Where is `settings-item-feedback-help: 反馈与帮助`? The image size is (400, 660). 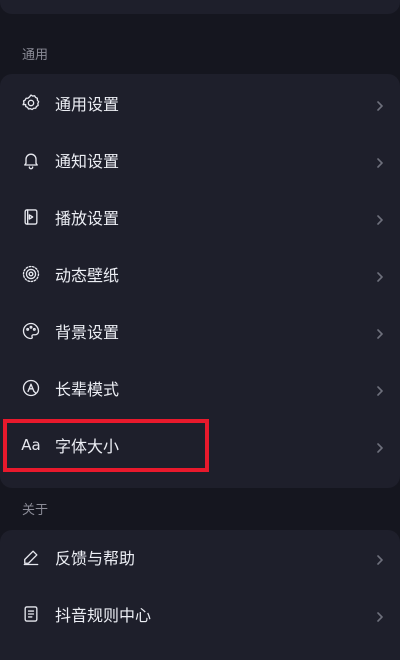
settings-item-feedback-help: 反馈与帮助 is located at coordinates (200, 556).